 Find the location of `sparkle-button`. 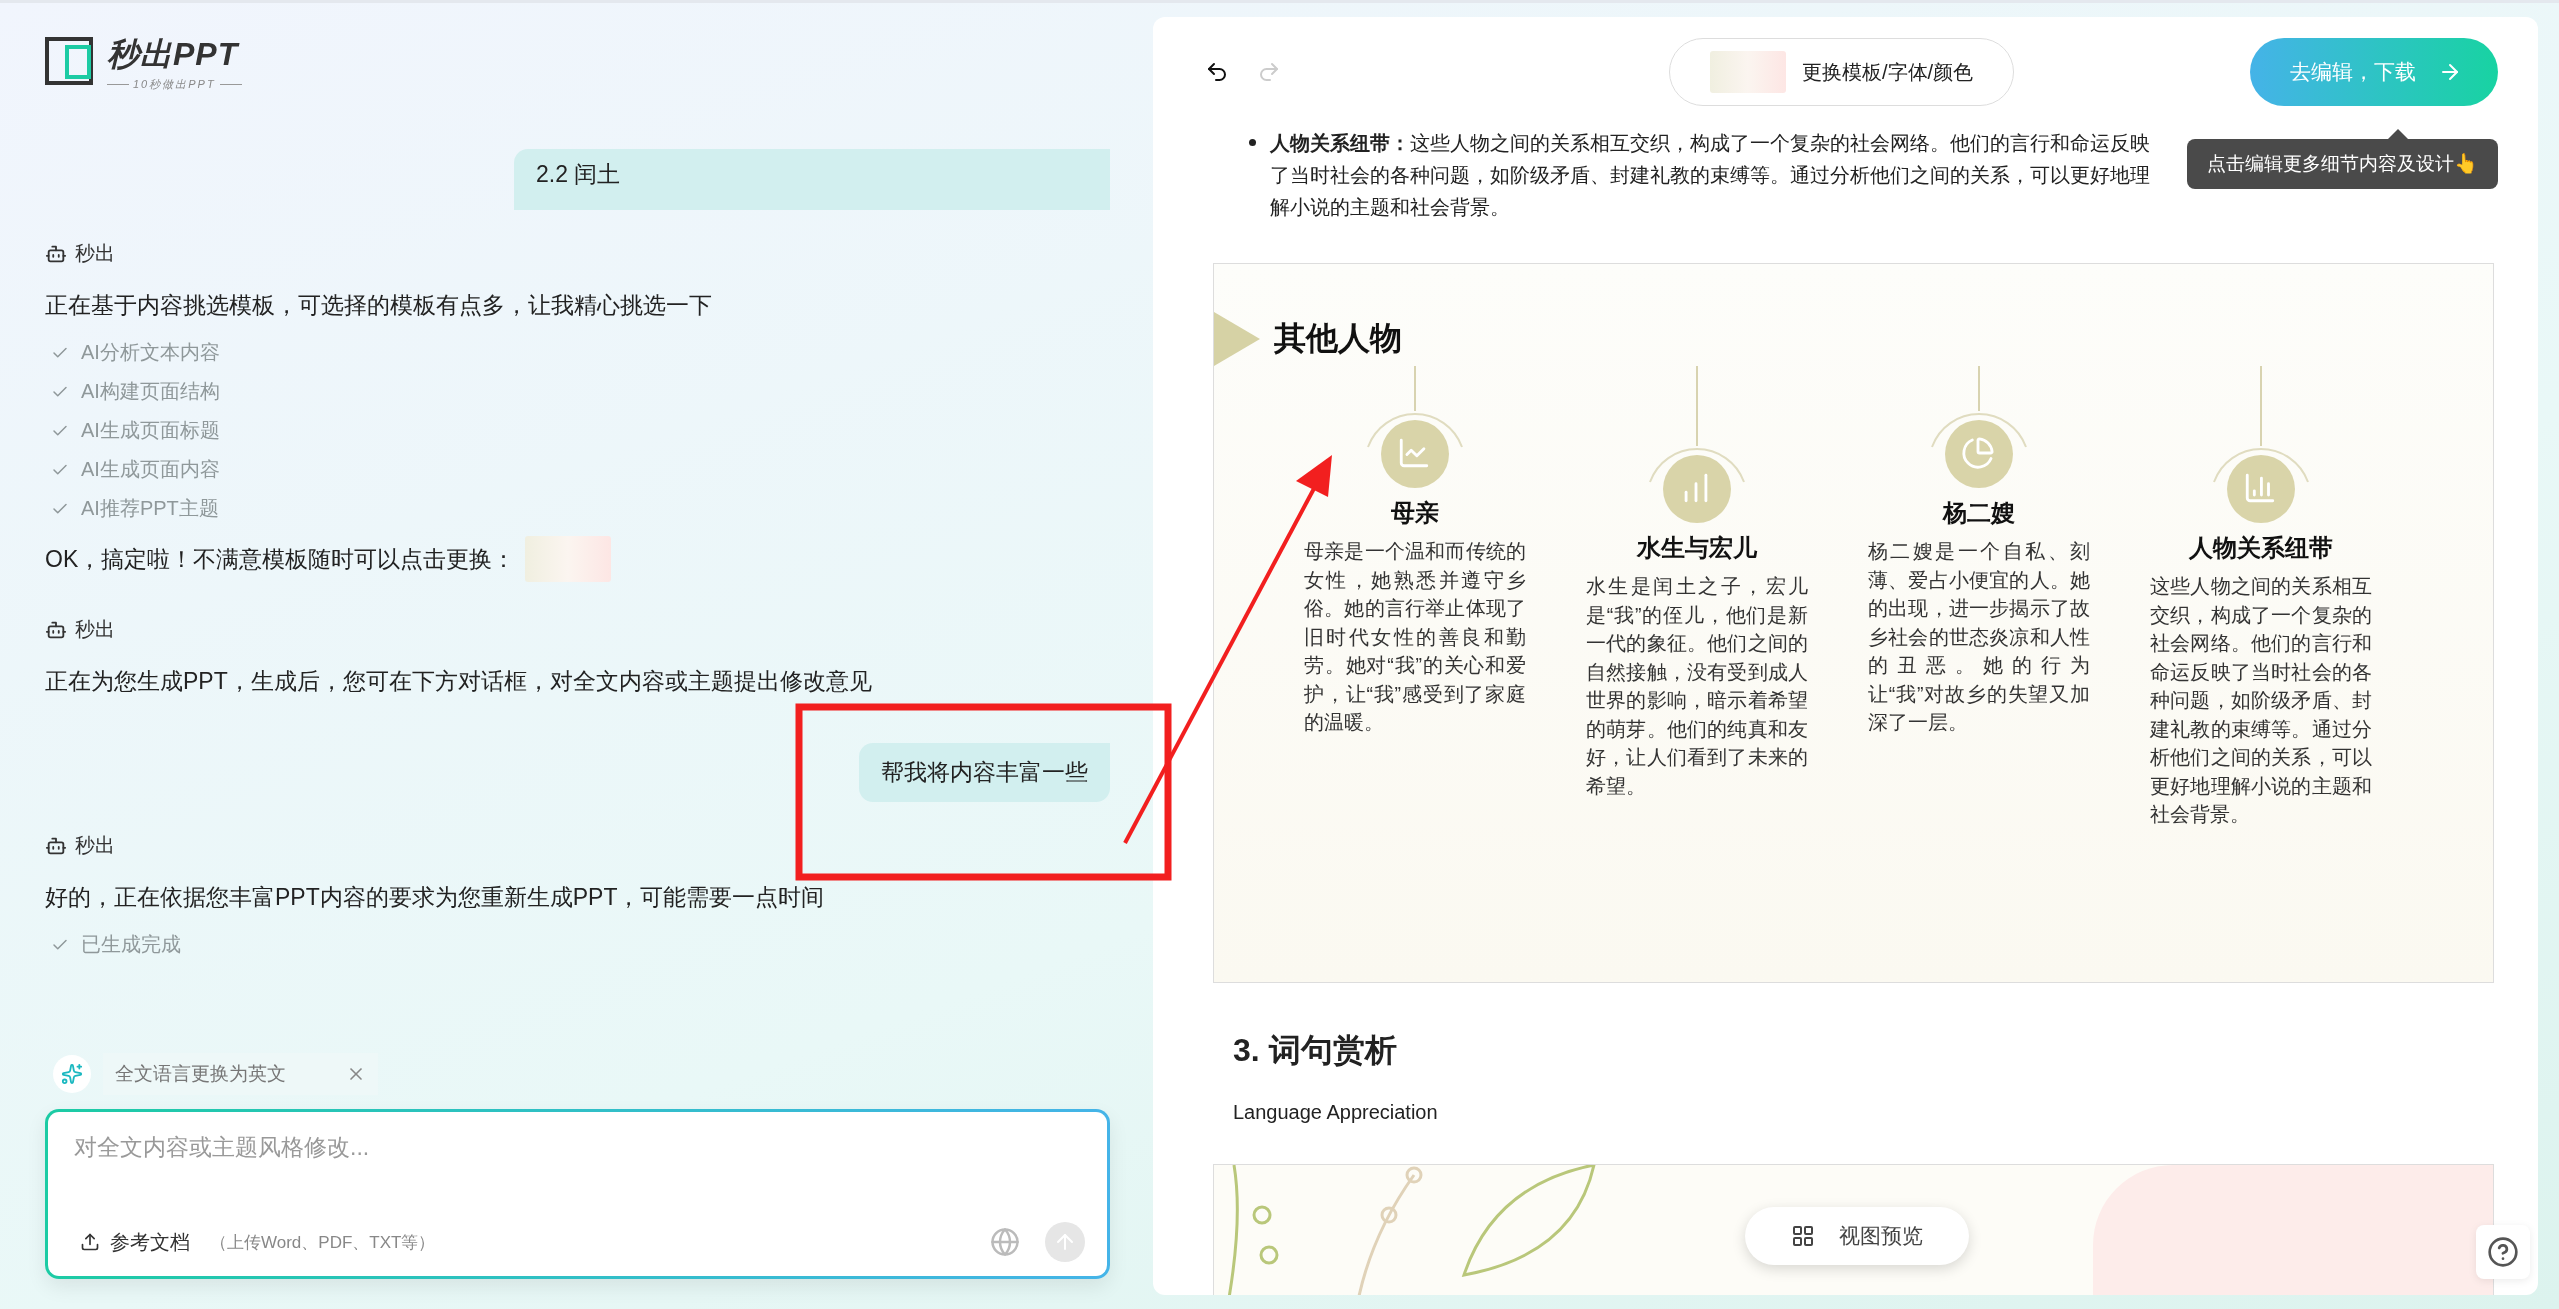

sparkle-button is located at coordinates (72, 1074).